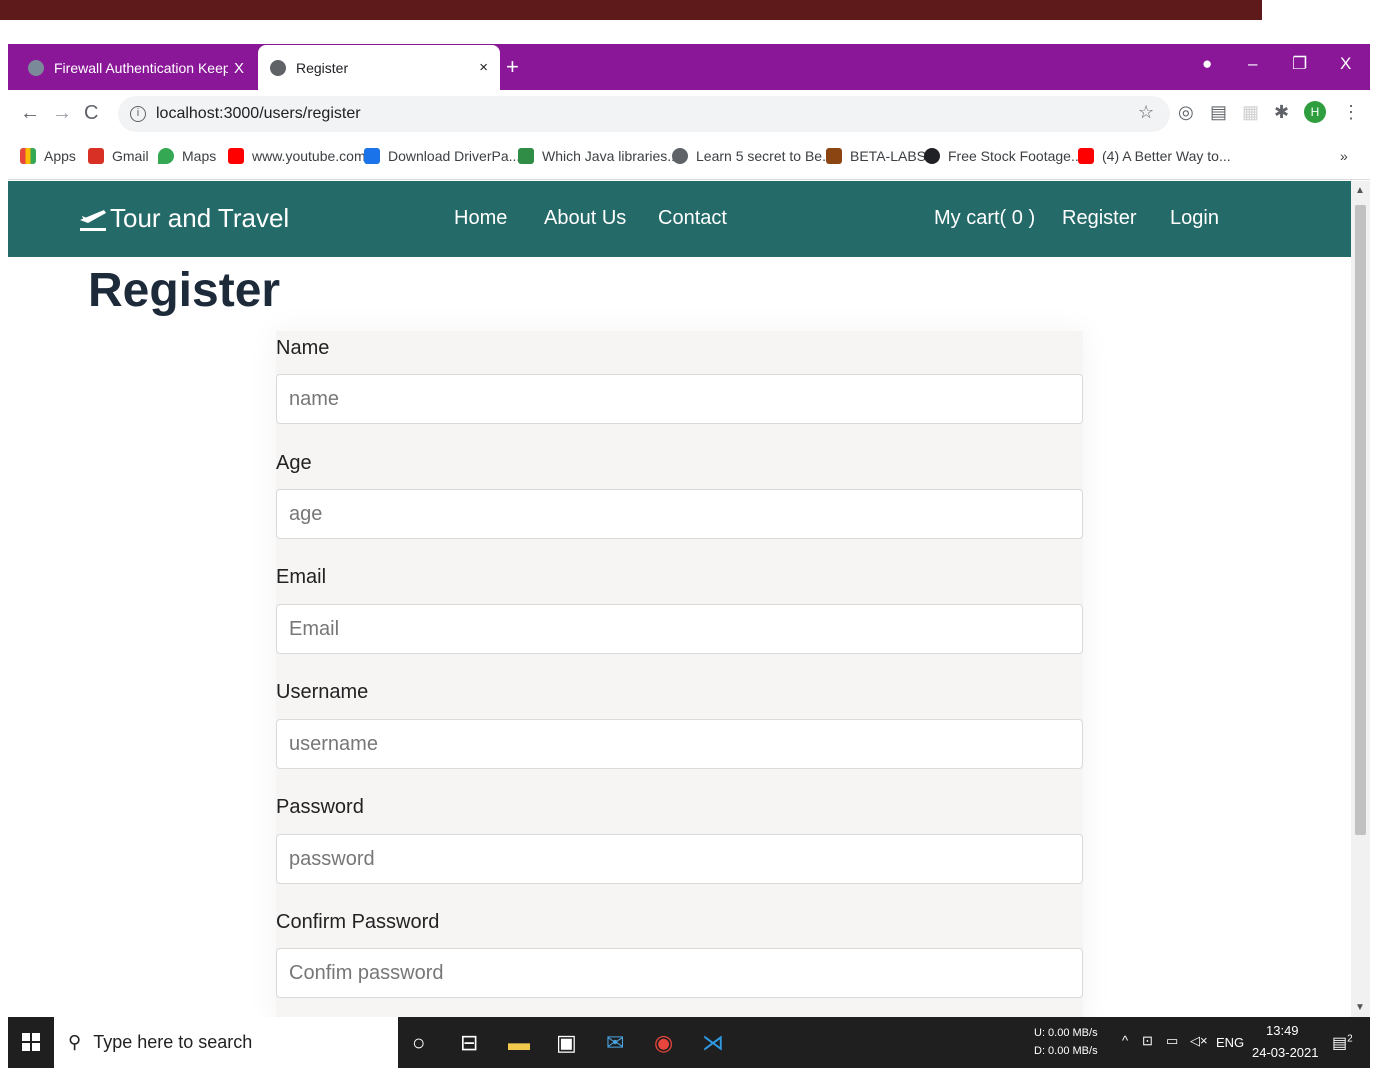  I want to click on plane-icon, so click(93, 220).